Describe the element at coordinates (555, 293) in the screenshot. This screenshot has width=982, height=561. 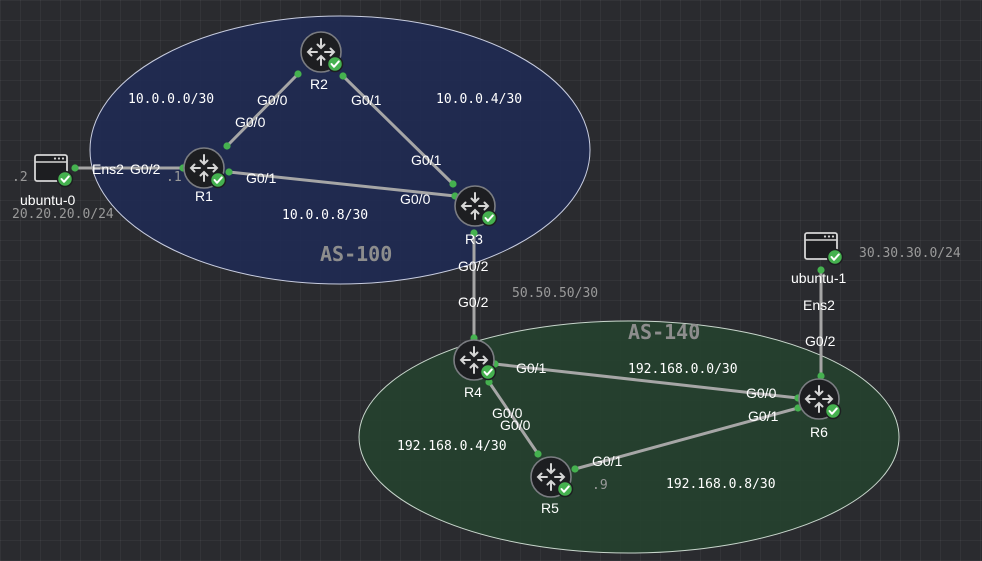
I see `subnet-label: 50.50.50/30` at that location.